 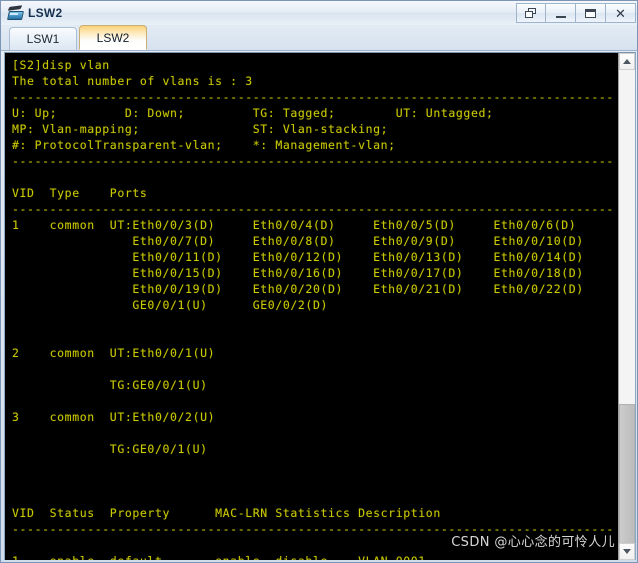 I want to click on close-button: ✕, so click(x=621, y=13).